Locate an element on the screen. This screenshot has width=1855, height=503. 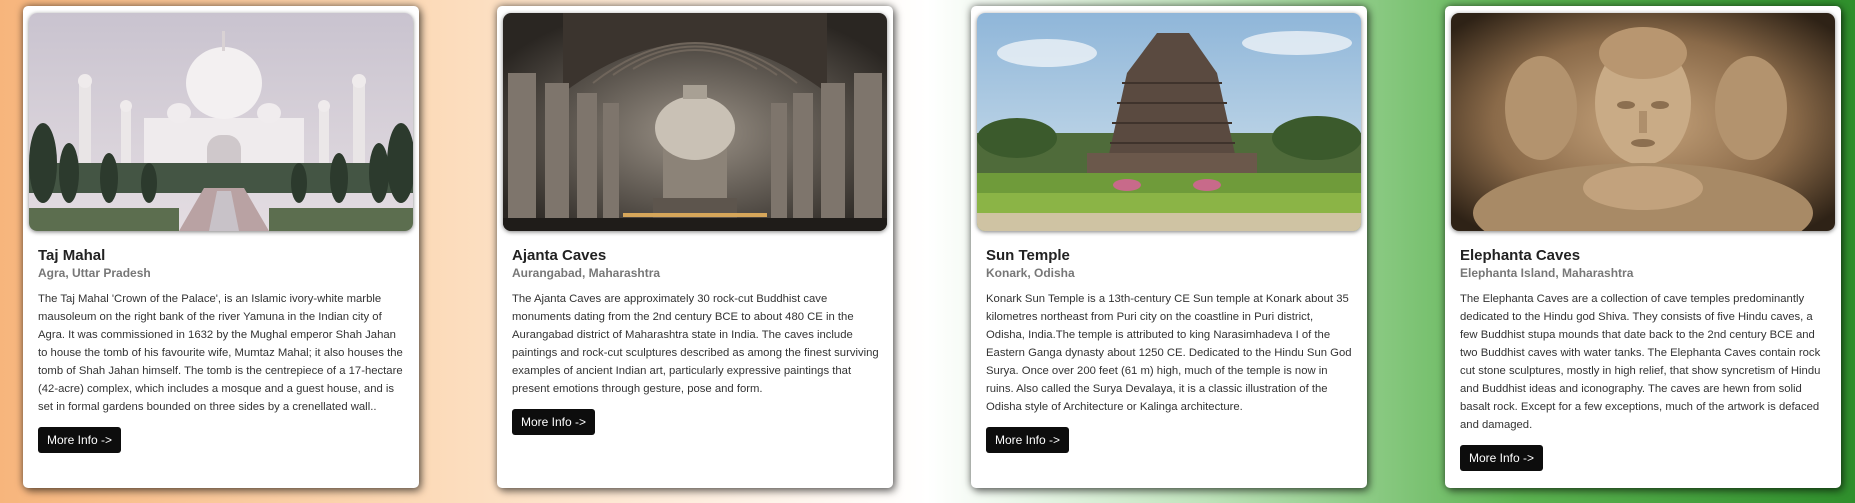
taj-mahal-image is located at coordinates (221, 122).